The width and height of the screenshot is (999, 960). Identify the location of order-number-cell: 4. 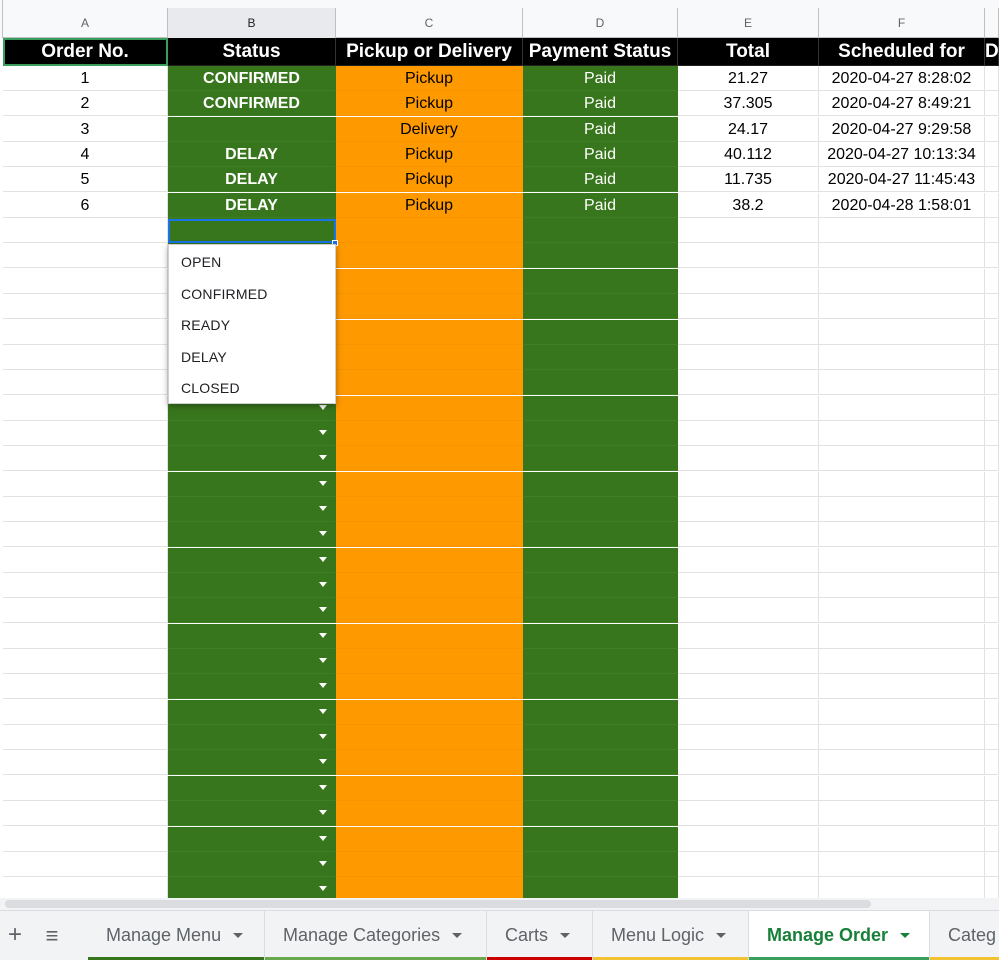
(85, 155).